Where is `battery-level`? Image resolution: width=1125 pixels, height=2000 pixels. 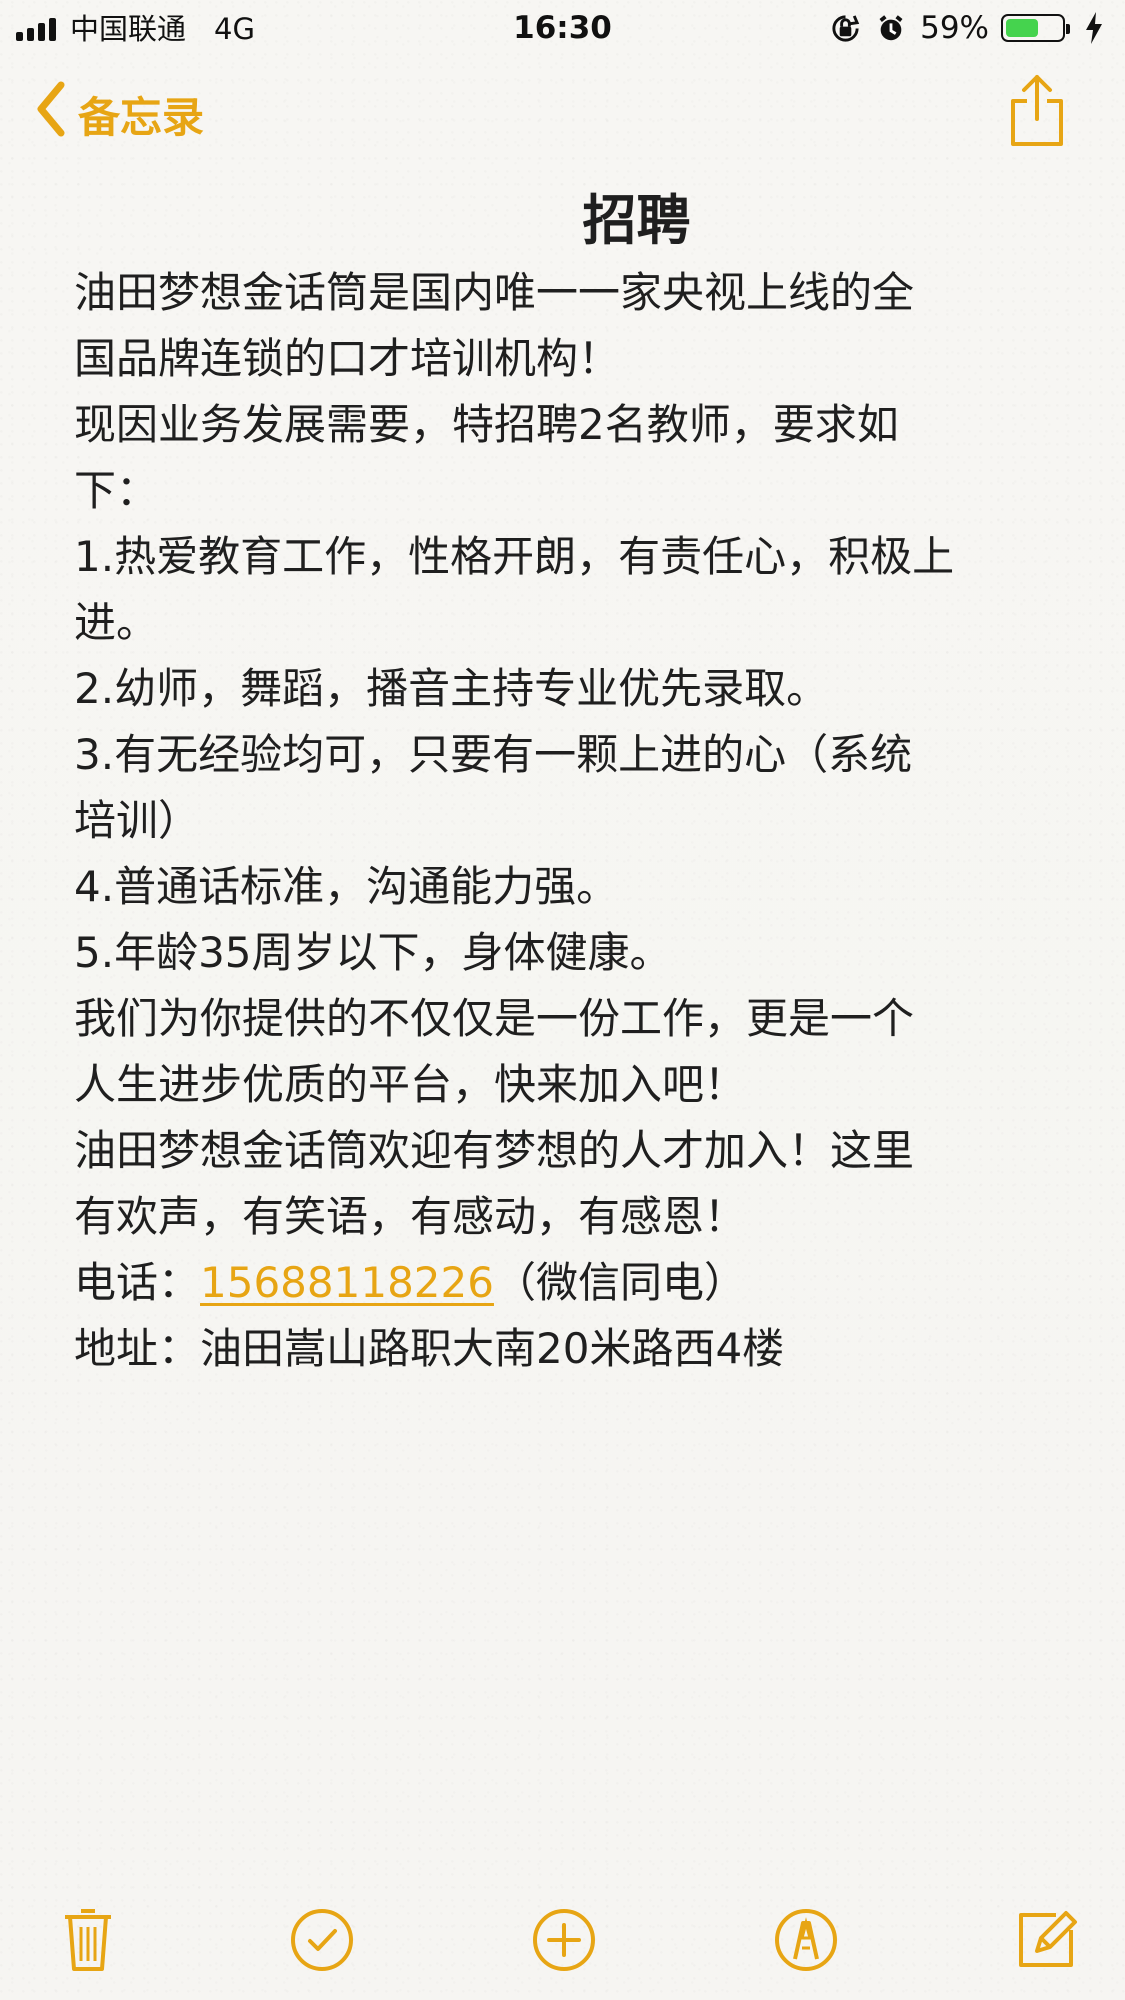 battery-level is located at coordinates (1022, 28).